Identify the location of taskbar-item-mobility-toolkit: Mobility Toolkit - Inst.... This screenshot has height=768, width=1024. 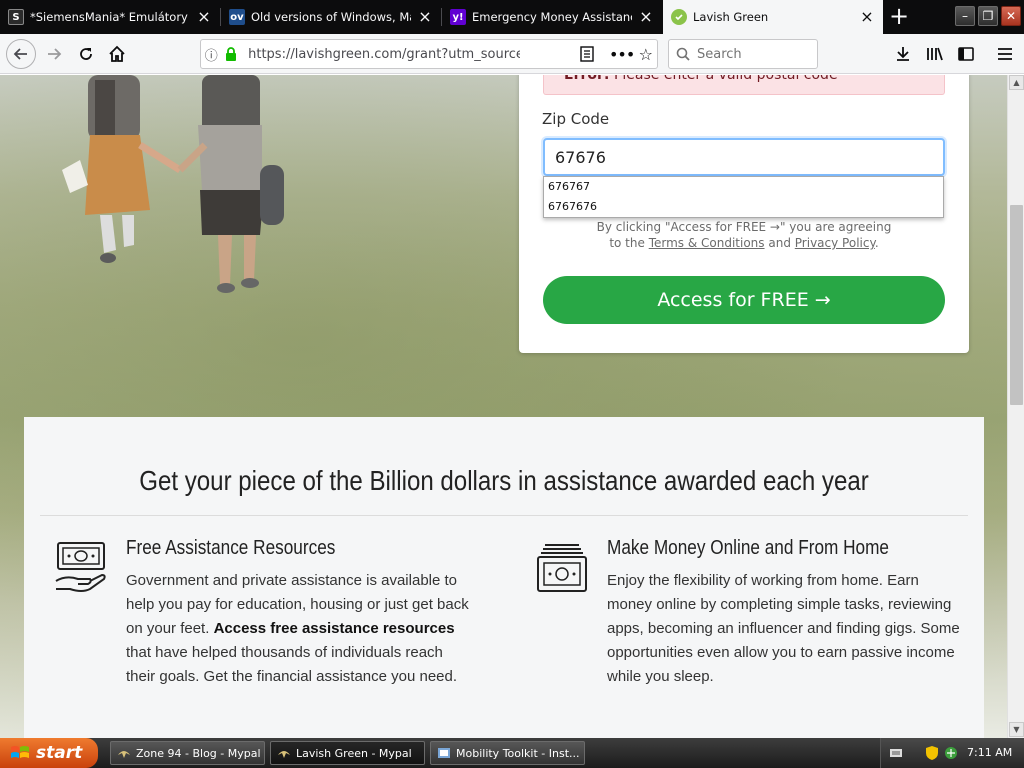
(507, 753).